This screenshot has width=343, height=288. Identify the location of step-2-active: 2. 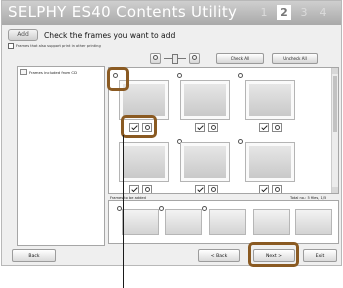
(284, 12).